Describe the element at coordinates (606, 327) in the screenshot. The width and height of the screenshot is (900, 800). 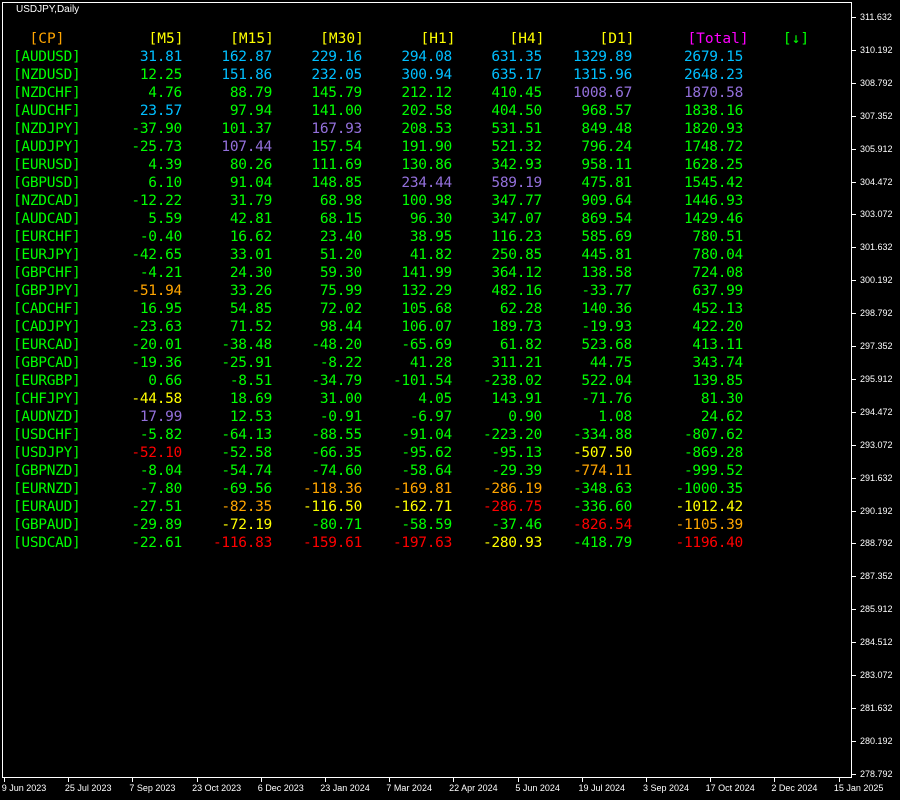
I see `strength-value: -19.93` at that location.